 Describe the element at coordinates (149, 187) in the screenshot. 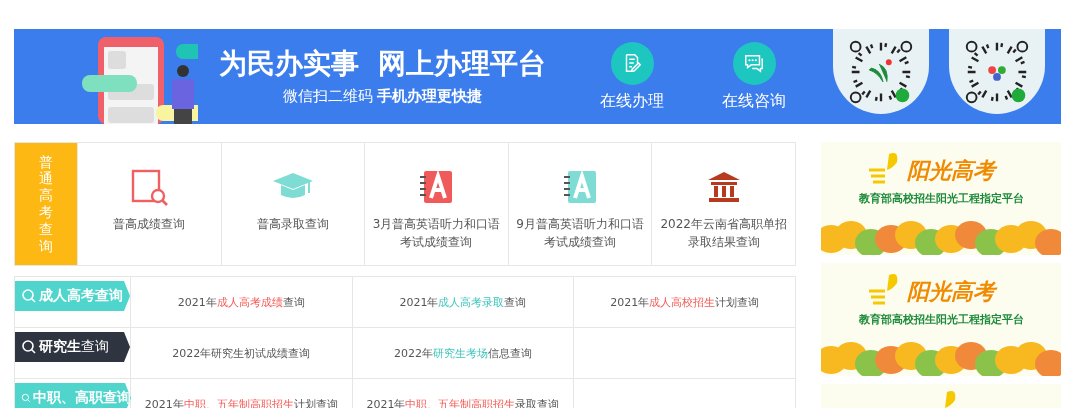

I see `document-search-icon` at that location.